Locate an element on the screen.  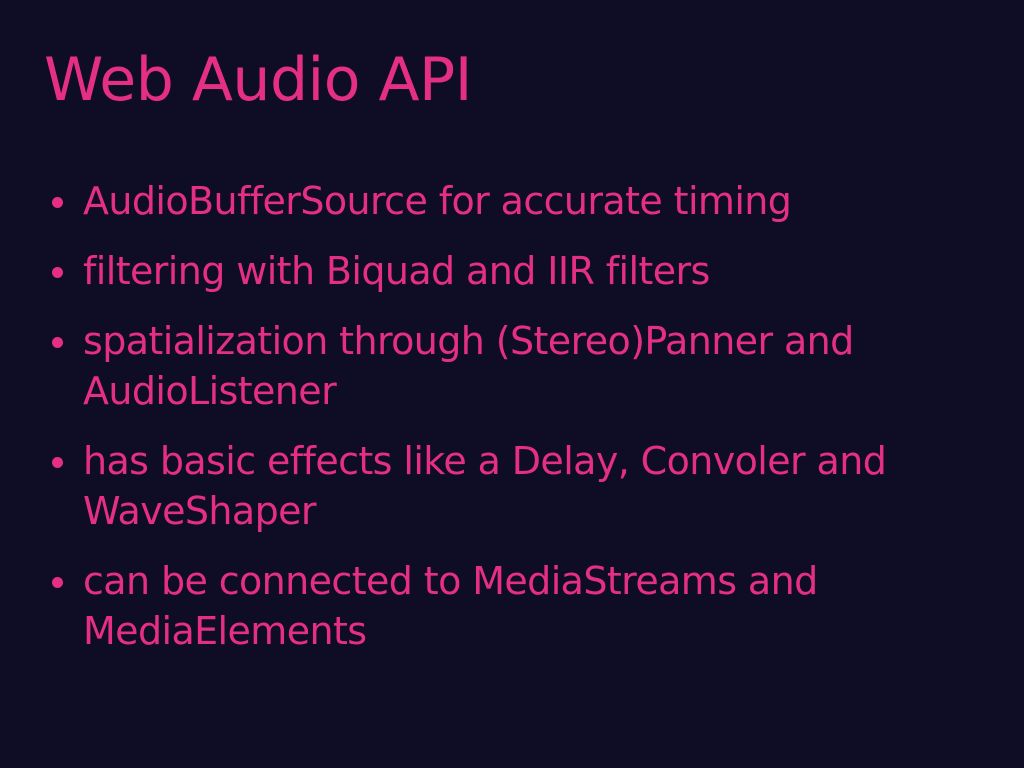
bullet-text: AudioBufferSource for accurate timing is located at coordinates (437, 201).